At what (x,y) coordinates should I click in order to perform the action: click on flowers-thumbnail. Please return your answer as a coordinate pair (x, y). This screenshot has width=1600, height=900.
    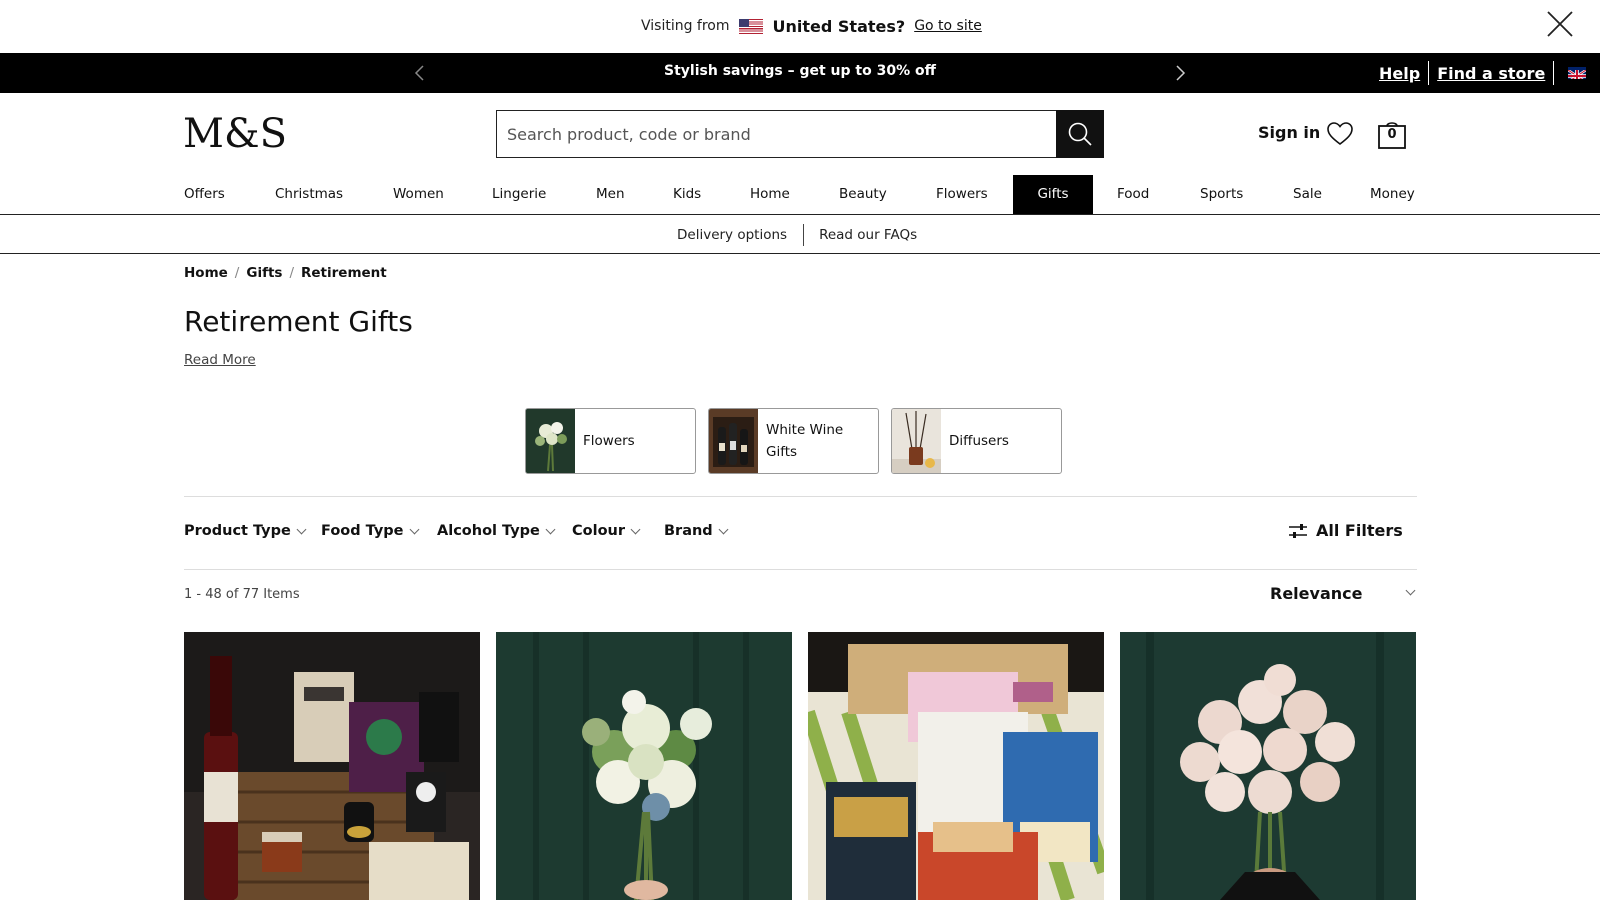
    Looking at the image, I should click on (550, 441).